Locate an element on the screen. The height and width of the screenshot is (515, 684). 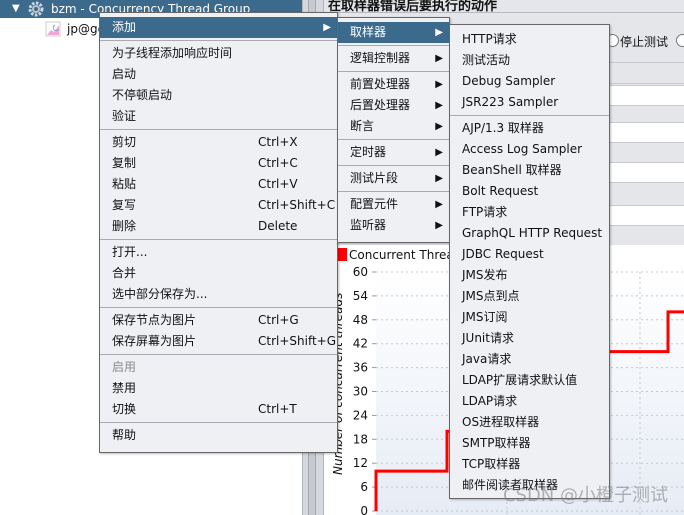
menu-item-4: 前置处理器 ▶ is located at coordinates (393, 84).